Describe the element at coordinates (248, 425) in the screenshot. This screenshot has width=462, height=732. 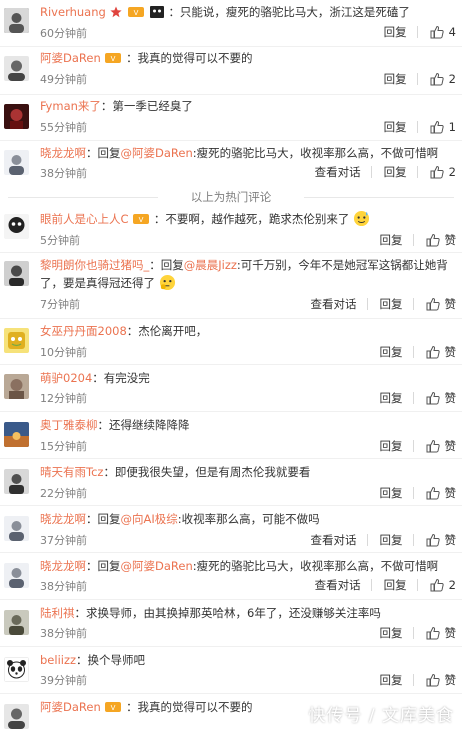
I see `comment-text: 奥丁雅泰柳：还得继续降降降` at that location.